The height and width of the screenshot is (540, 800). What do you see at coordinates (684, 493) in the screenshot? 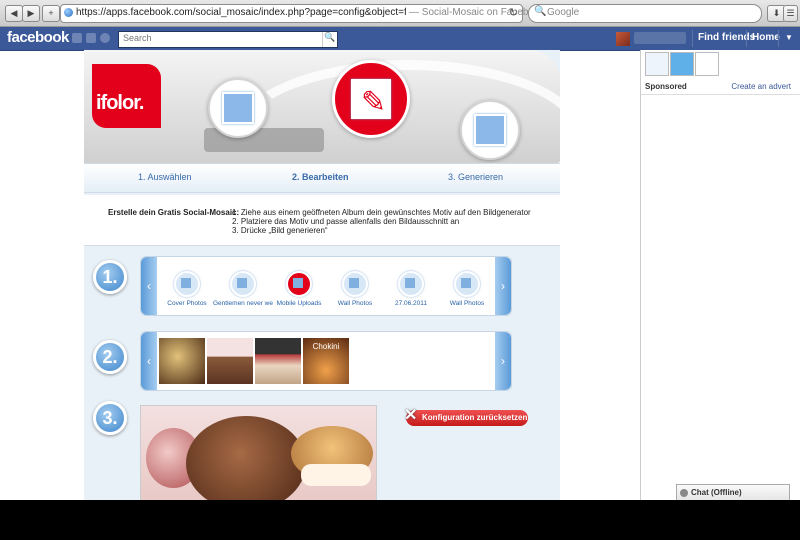
I see `chat-icon` at bounding box center [684, 493].